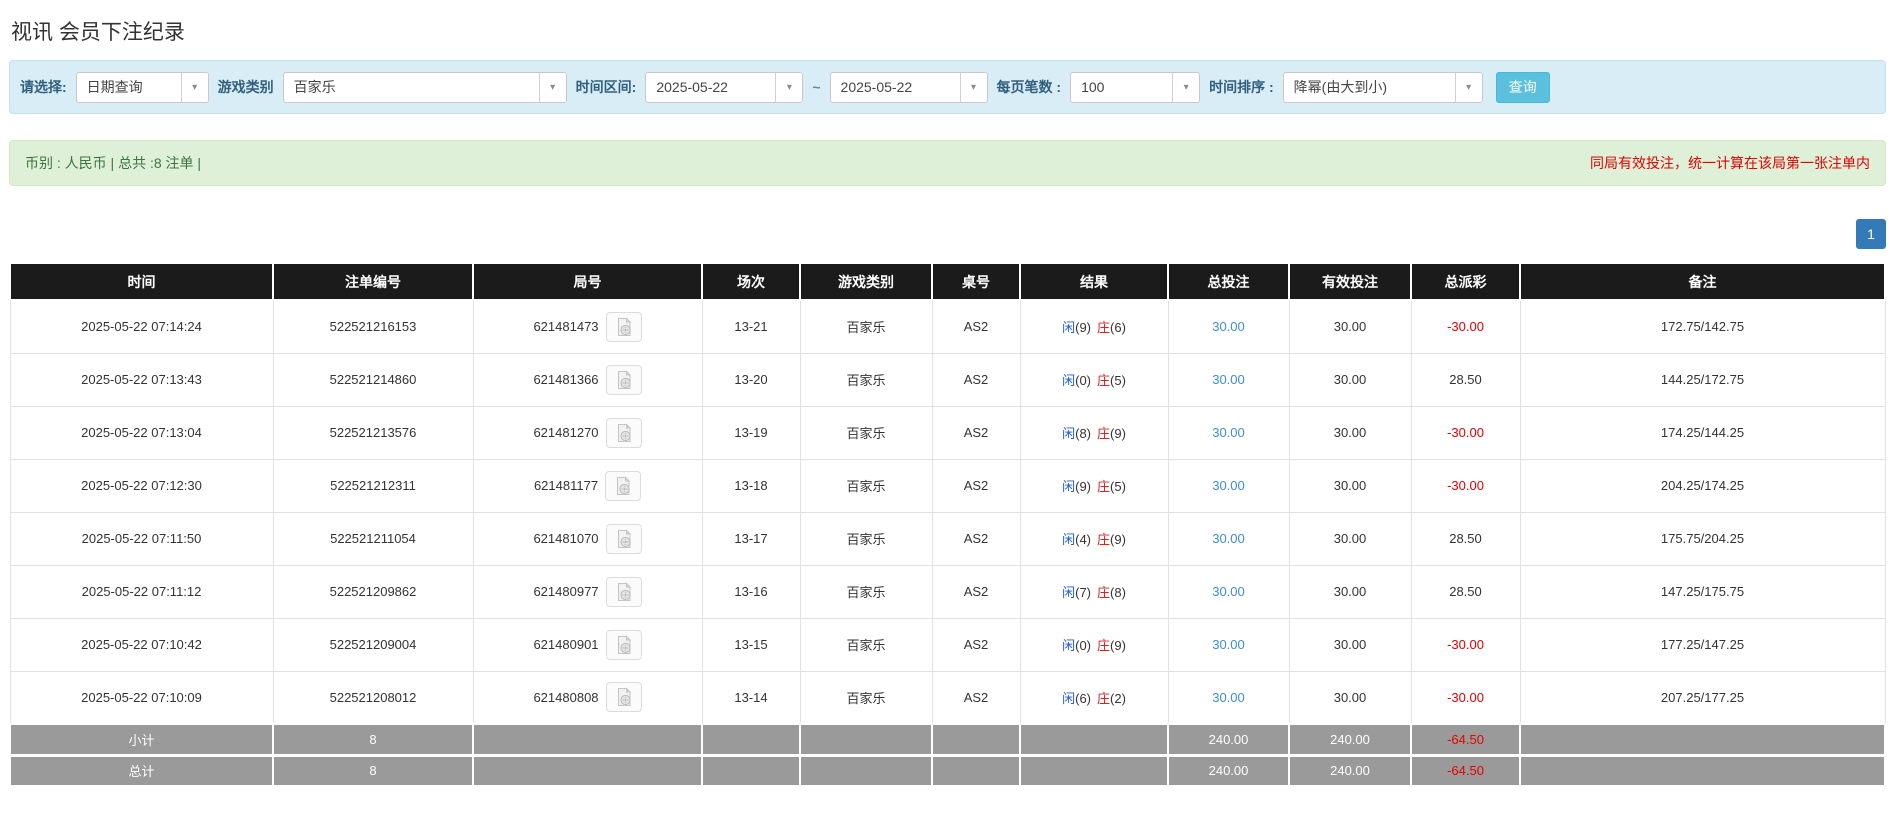 The width and height of the screenshot is (1895, 829). I want to click on round-id-text: 621481270, so click(566, 432).